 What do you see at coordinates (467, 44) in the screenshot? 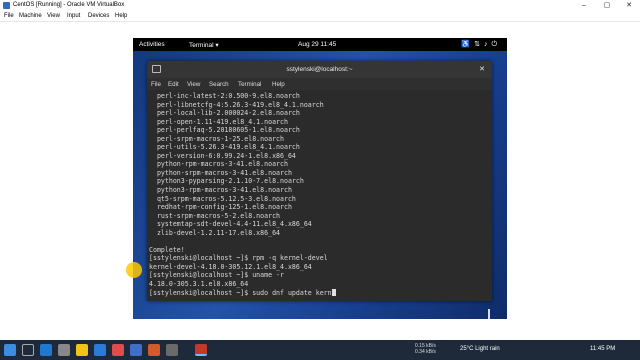
I see `accessibility-icon: ♿` at bounding box center [467, 44].